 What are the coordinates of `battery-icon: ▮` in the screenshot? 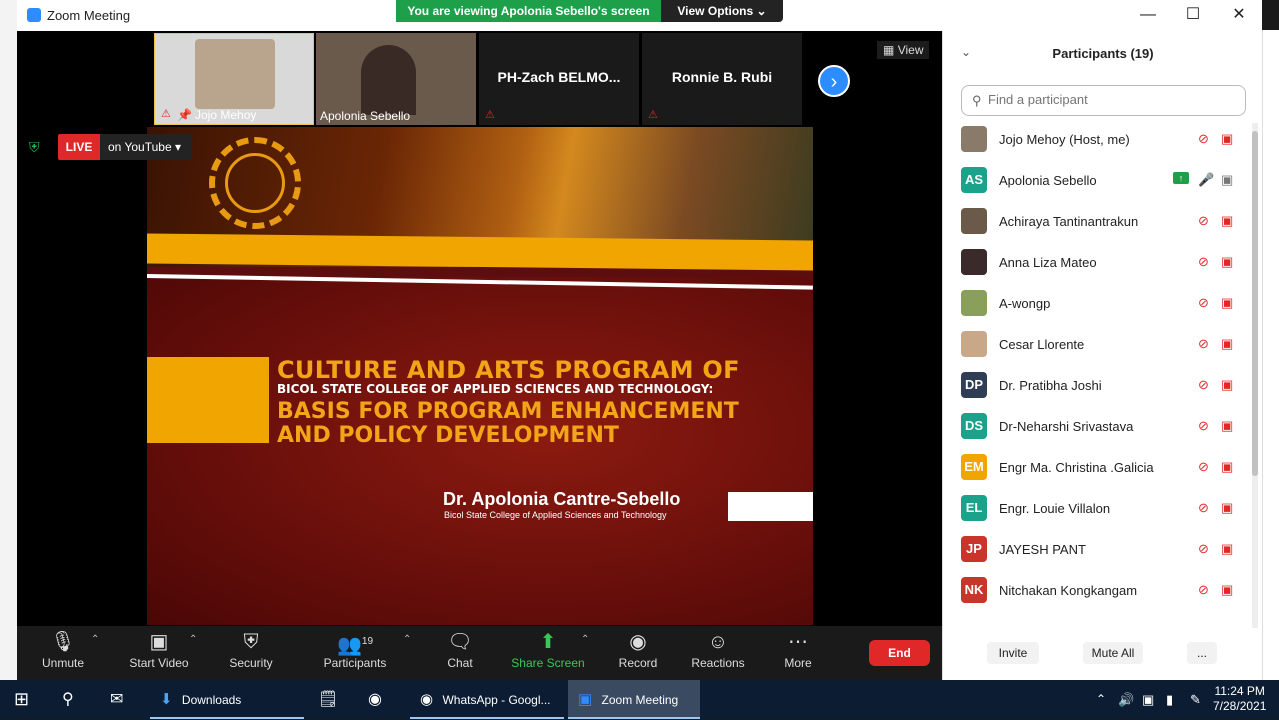 It's located at (1169, 699).